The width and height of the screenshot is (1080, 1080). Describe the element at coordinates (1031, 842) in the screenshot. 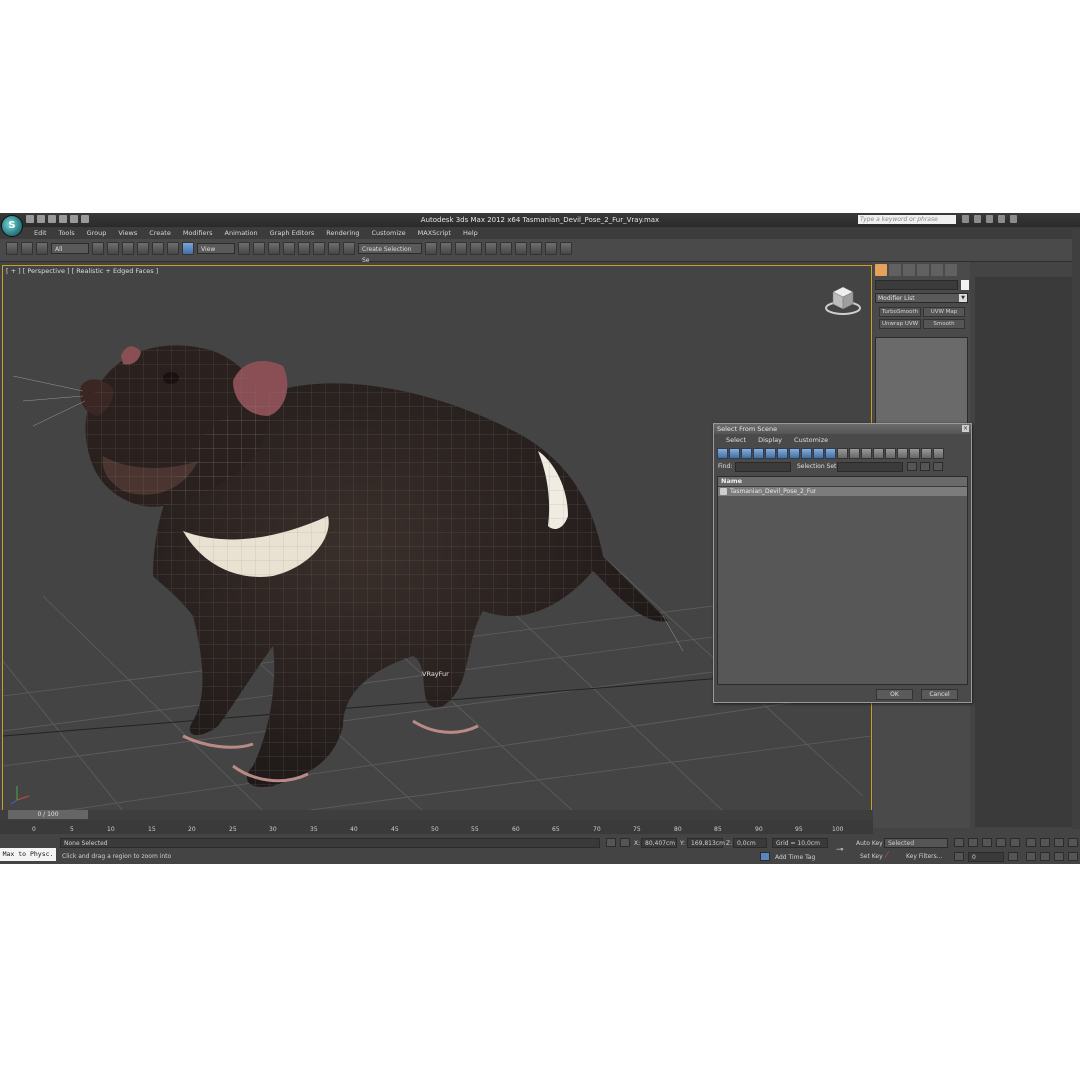

I see `zoom-icon` at that location.